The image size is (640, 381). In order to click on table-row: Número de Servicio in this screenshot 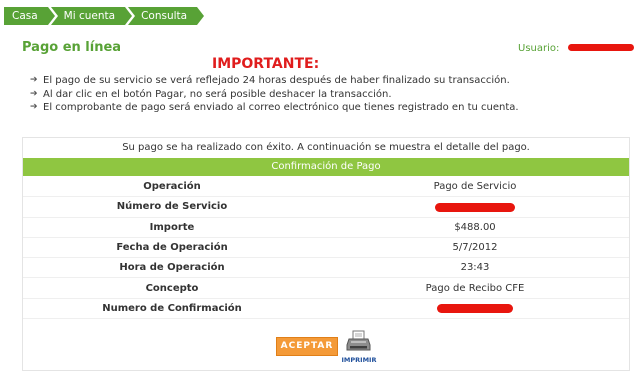, I will do `click(326, 207)`.